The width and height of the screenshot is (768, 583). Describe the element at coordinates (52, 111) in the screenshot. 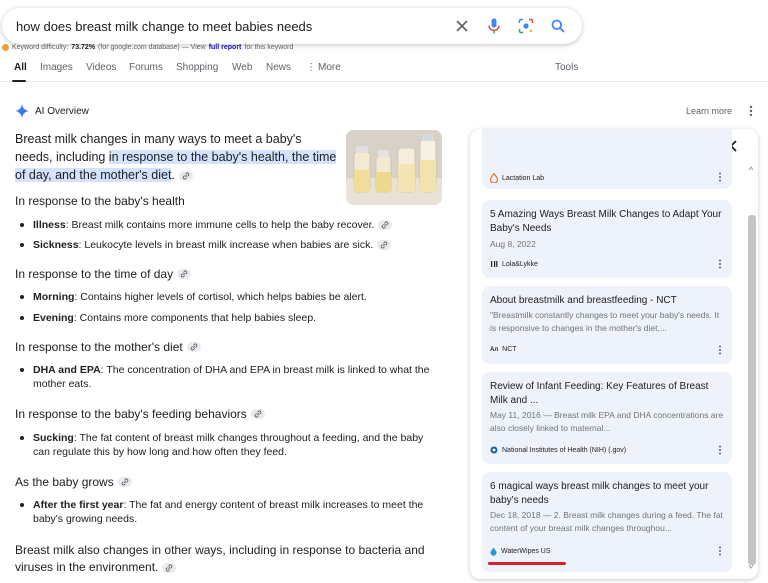

I see `ai-overview-header: AI Overview` at that location.